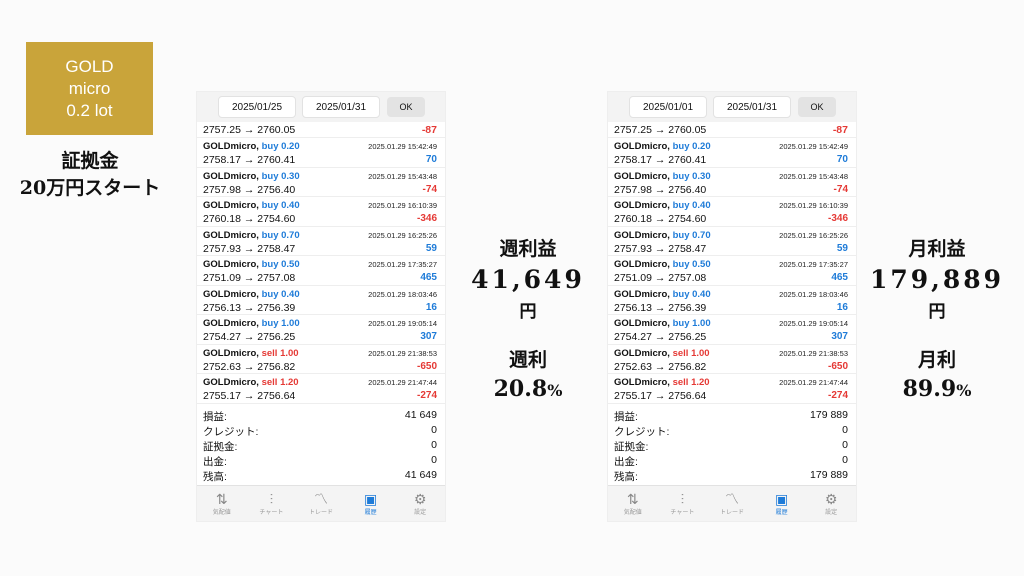 The image size is (1024, 576). Describe the element at coordinates (402, 294) in the screenshot. I see `trade-time: 2025.01.29 18:03:46` at that location.